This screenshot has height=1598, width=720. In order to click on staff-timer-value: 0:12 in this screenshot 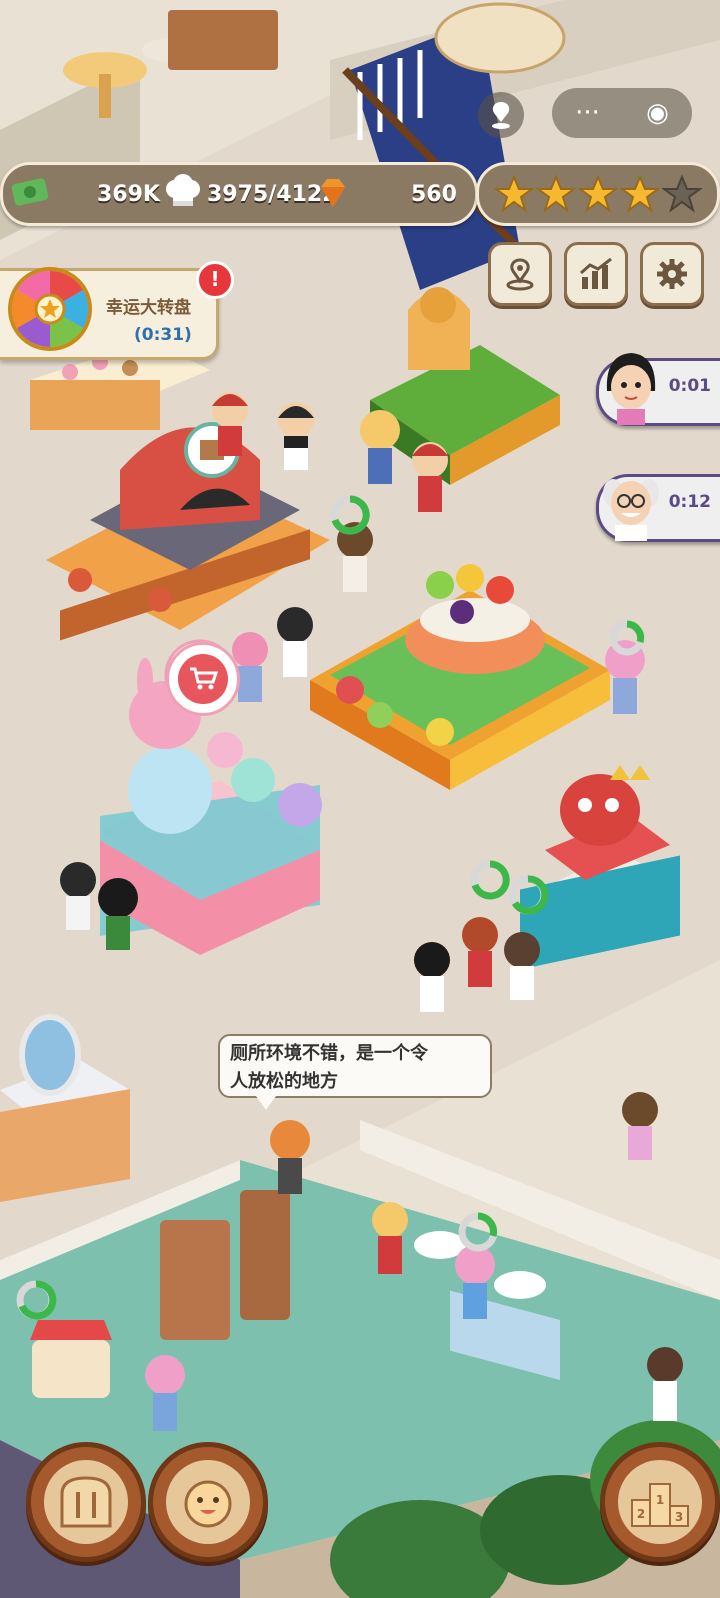, I will do `click(689, 502)`.